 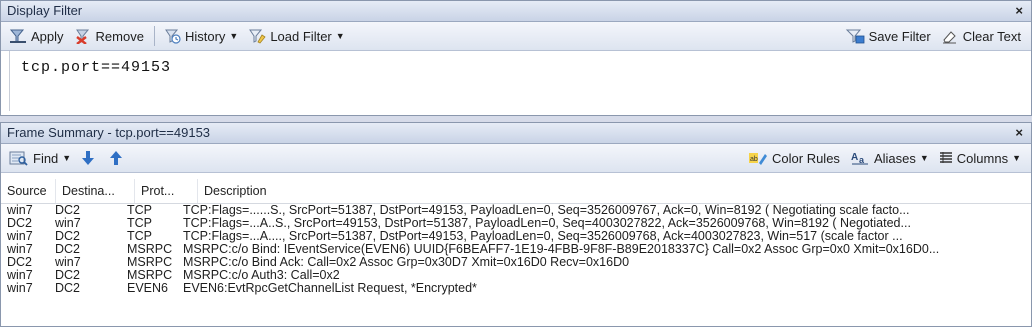 I want to click on find-dropdown: Find ▼, so click(x=40, y=158).